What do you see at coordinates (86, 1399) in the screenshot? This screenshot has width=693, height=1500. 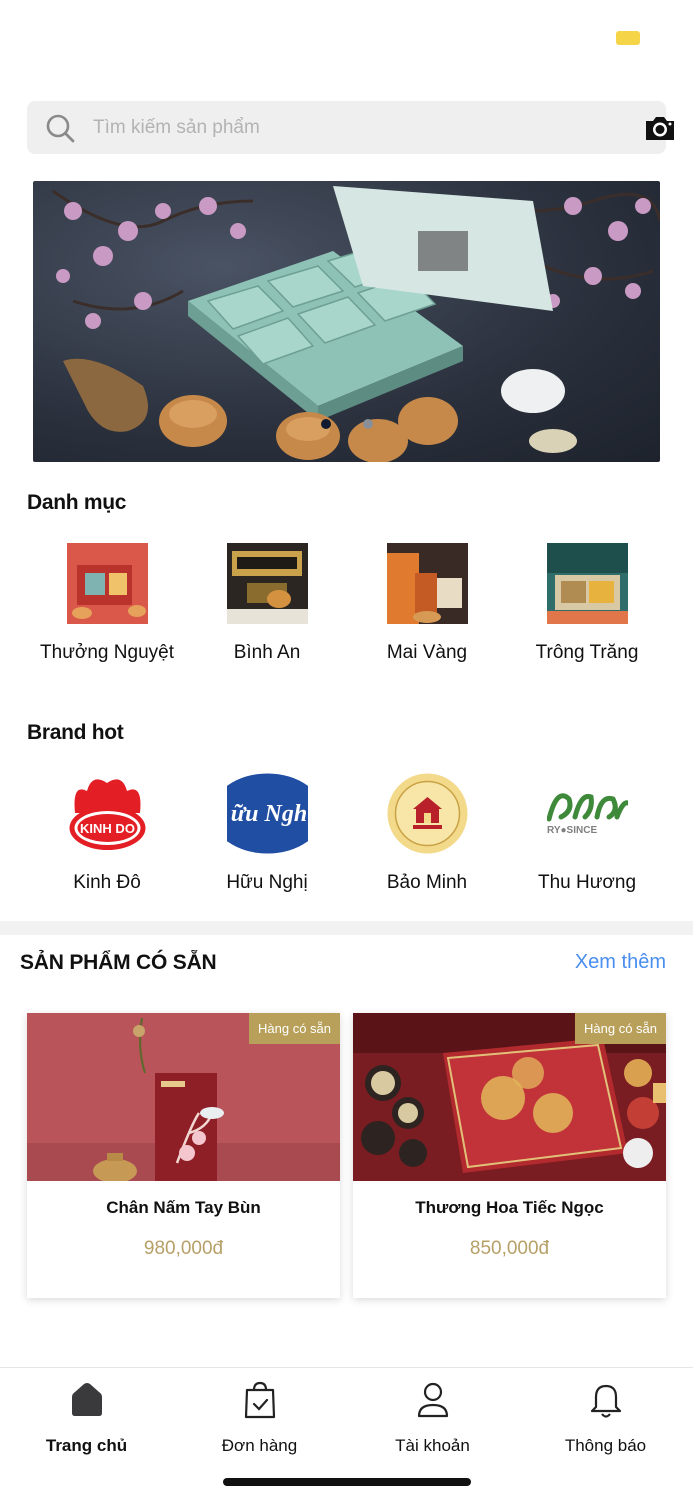 I see `home-icon` at bounding box center [86, 1399].